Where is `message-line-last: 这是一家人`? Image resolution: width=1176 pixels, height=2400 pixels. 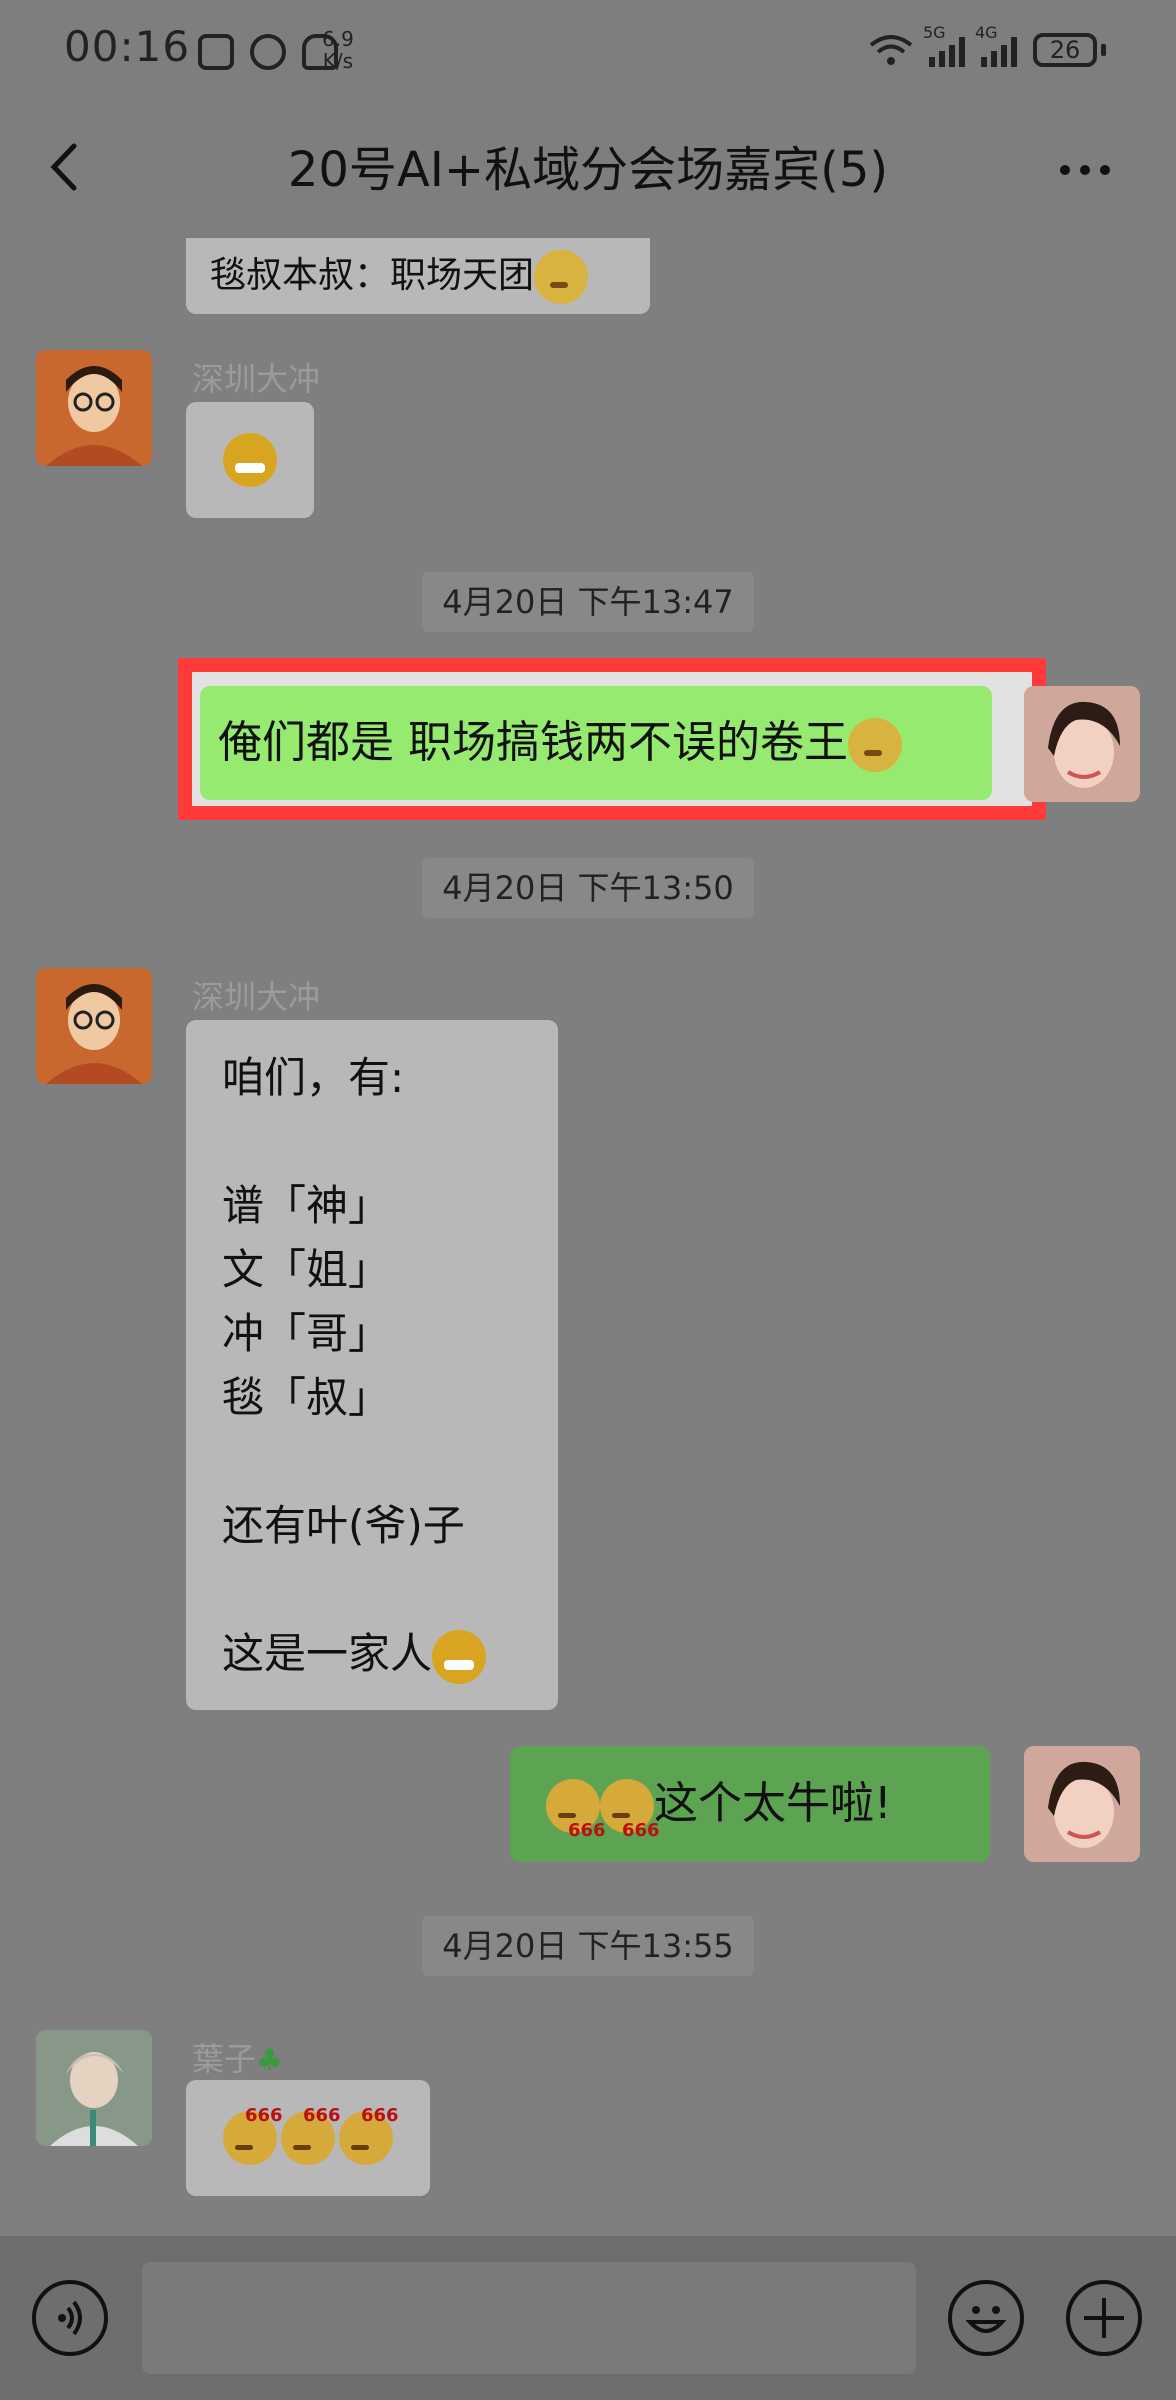 message-line-last: 这是一家人 is located at coordinates (390, 1654).